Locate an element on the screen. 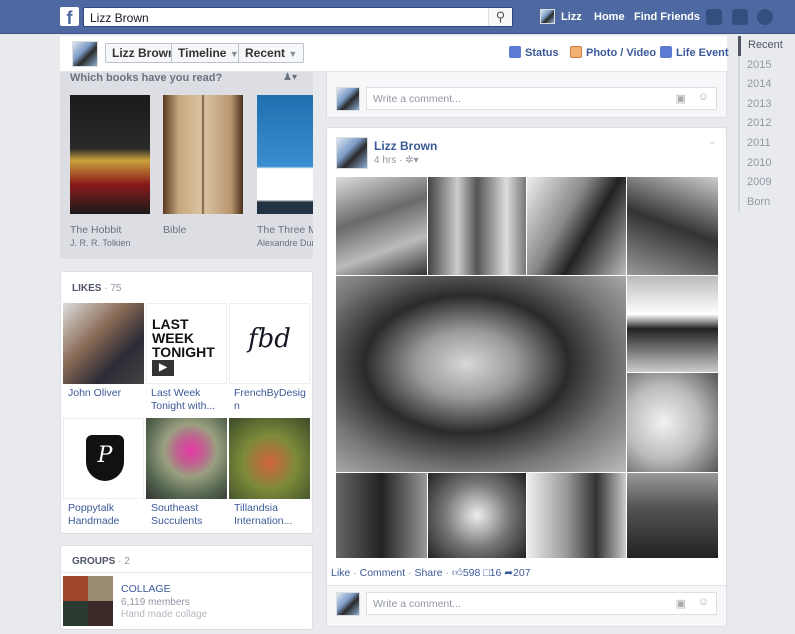  author-avatar is located at coordinates (352, 153).